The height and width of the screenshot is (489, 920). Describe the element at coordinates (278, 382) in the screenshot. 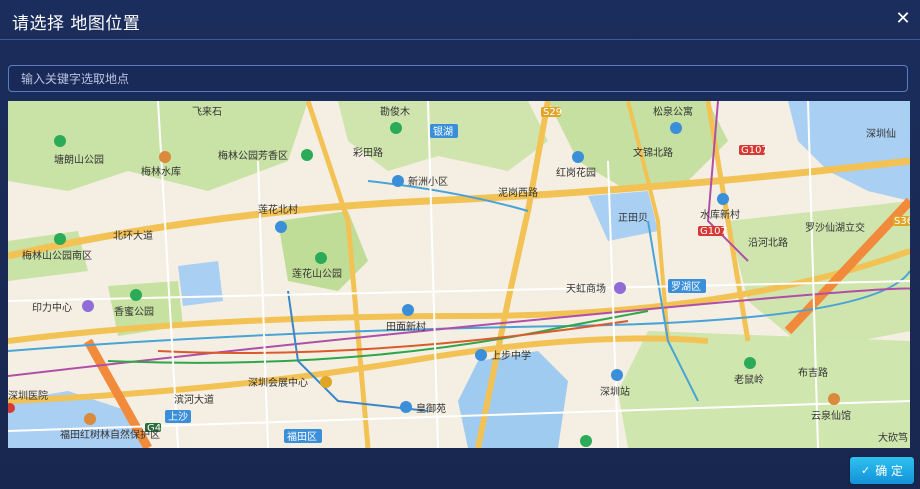

I see `map-label: 深圳会展中心` at that location.